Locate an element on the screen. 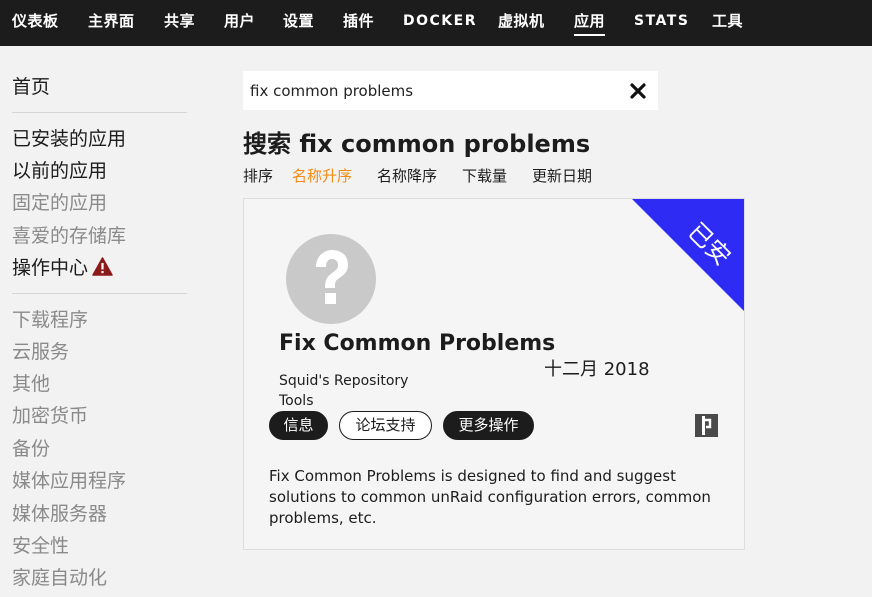 The width and height of the screenshot is (872, 597). question-mark-icon is located at coordinates (331, 279).